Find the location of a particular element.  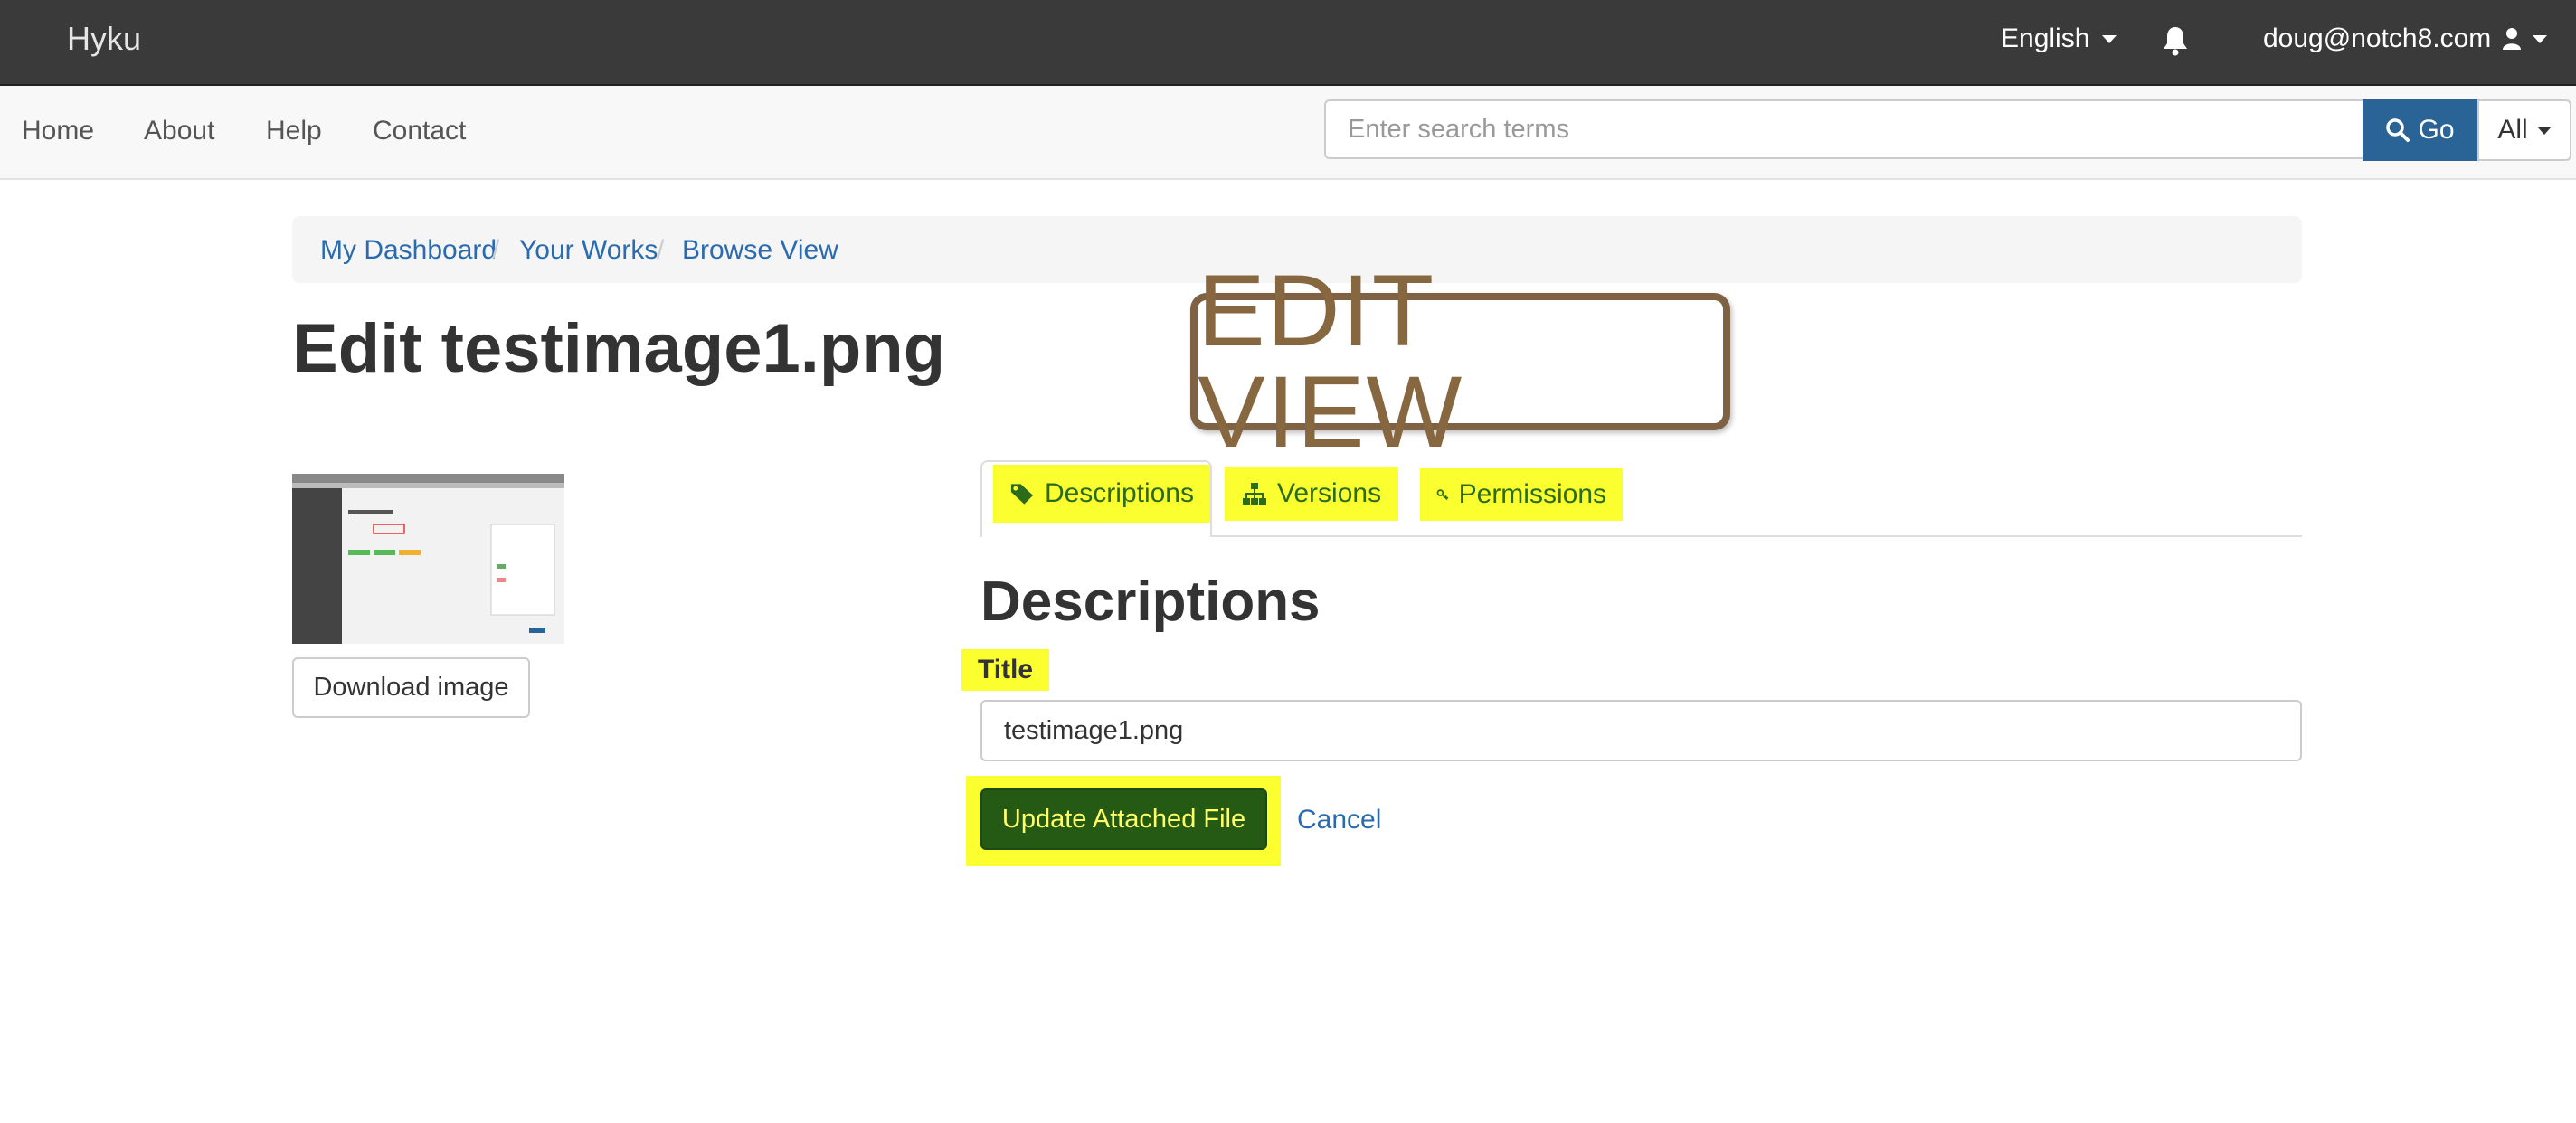

breadcrumb-your-works: Your Works is located at coordinates (589, 250).